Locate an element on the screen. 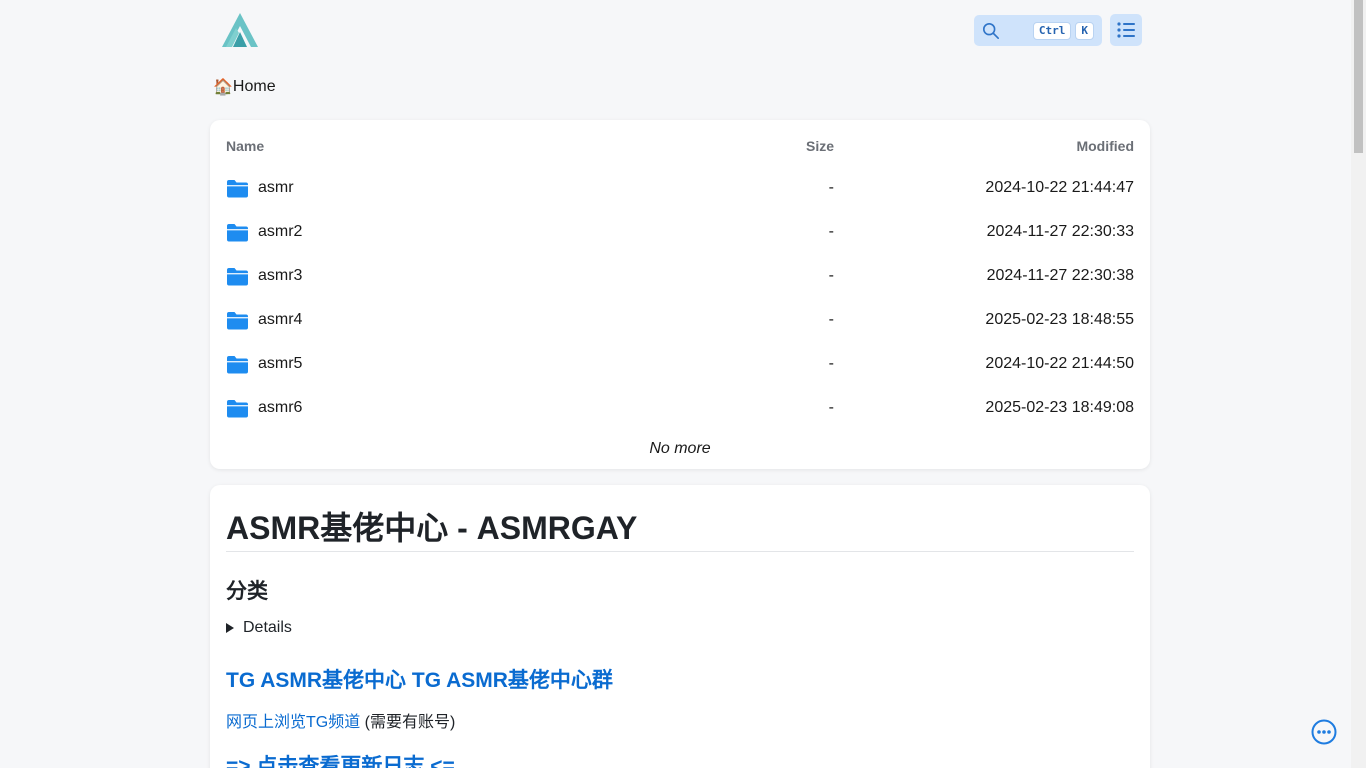  web-link-paragraph: 网页上浏览TG频道 (需要有账号) is located at coordinates (340, 720).